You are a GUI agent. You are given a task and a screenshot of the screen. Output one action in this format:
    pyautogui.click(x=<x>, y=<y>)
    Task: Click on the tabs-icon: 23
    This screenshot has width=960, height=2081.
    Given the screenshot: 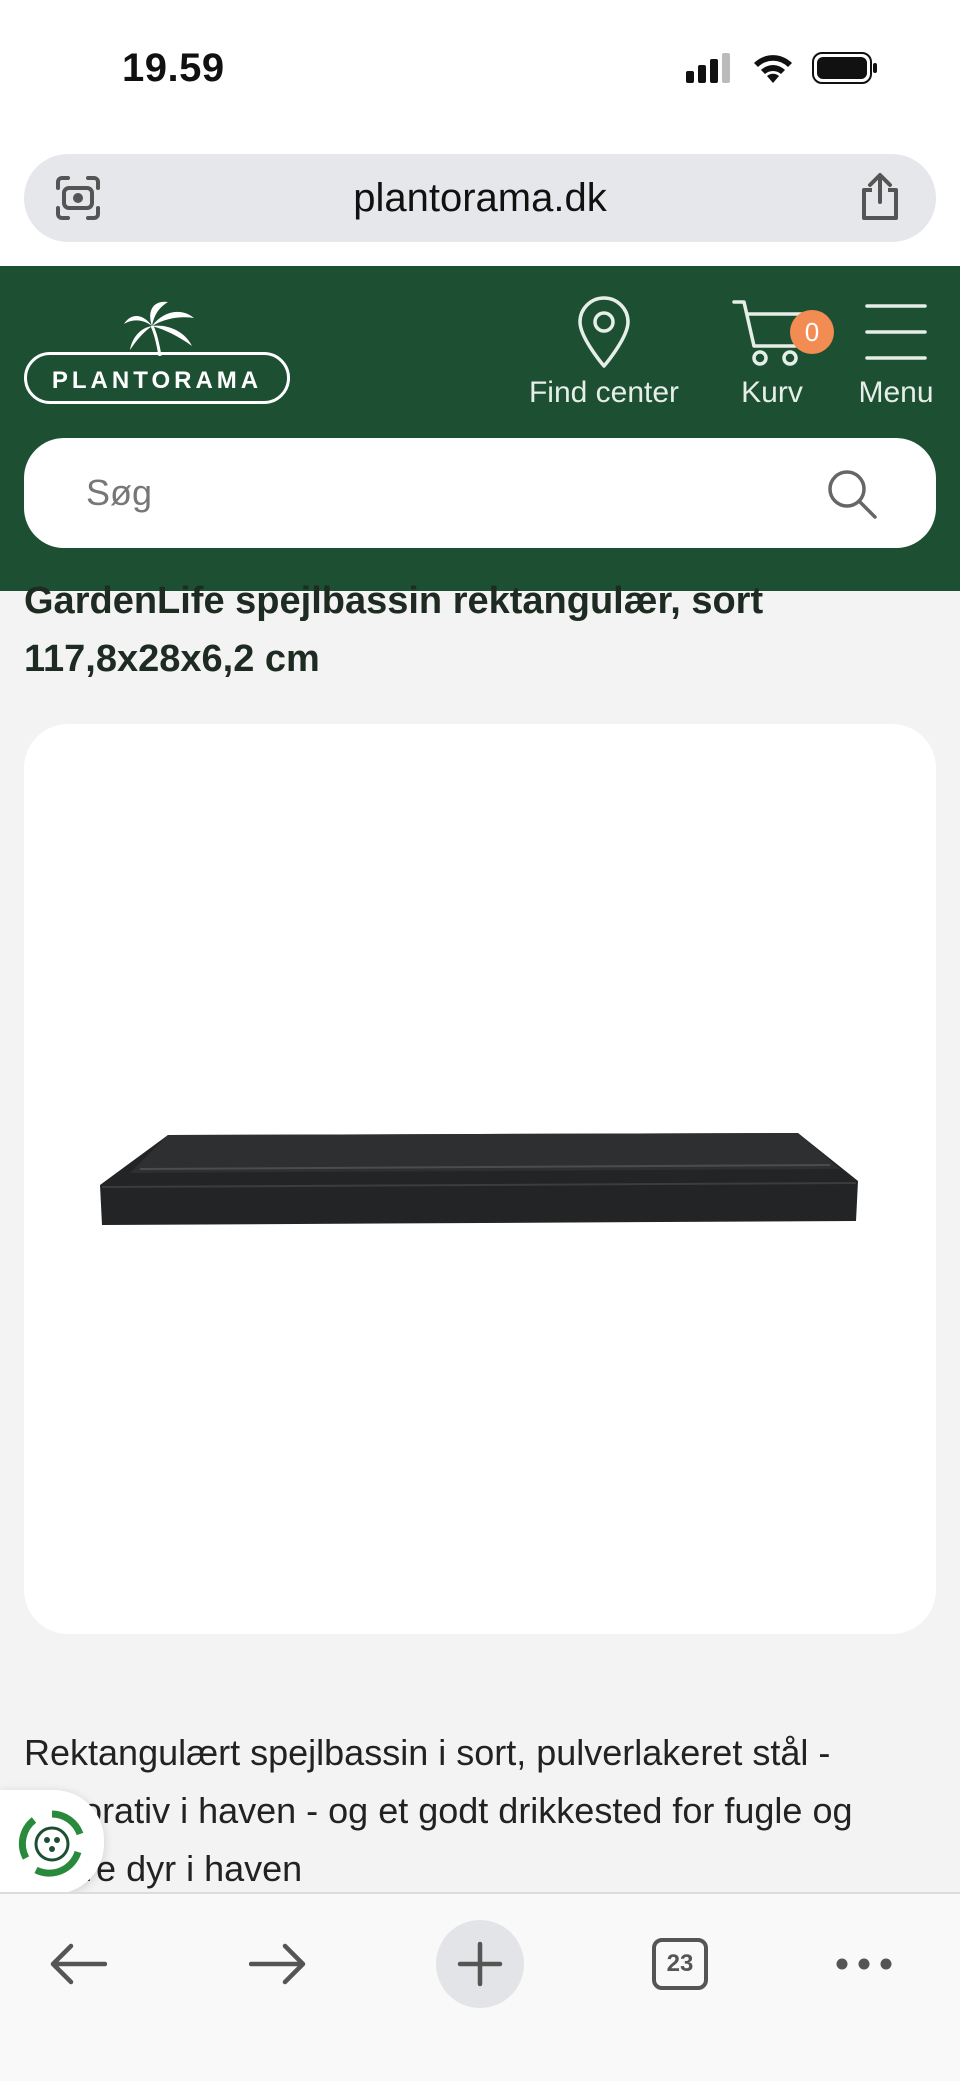 What is the action you would take?
    pyautogui.click(x=680, y=1964)
    